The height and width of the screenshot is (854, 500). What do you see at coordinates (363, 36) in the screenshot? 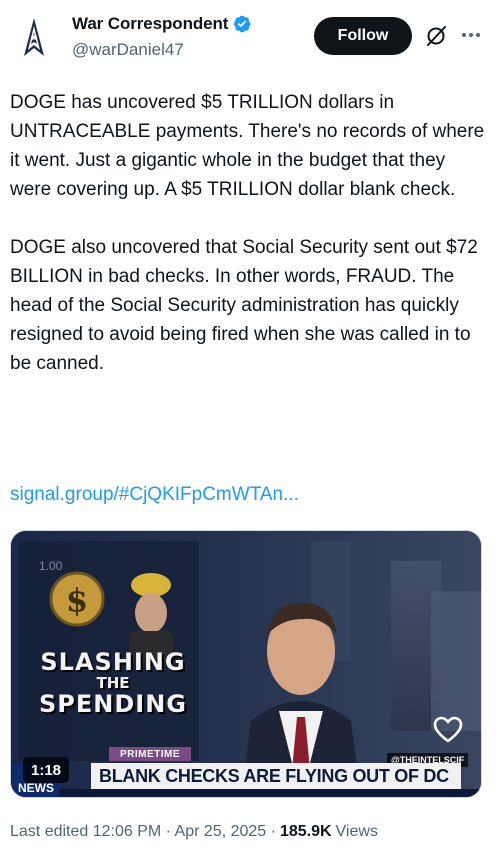
I see `follow-button: Follow` at bounding box center [363, 36].